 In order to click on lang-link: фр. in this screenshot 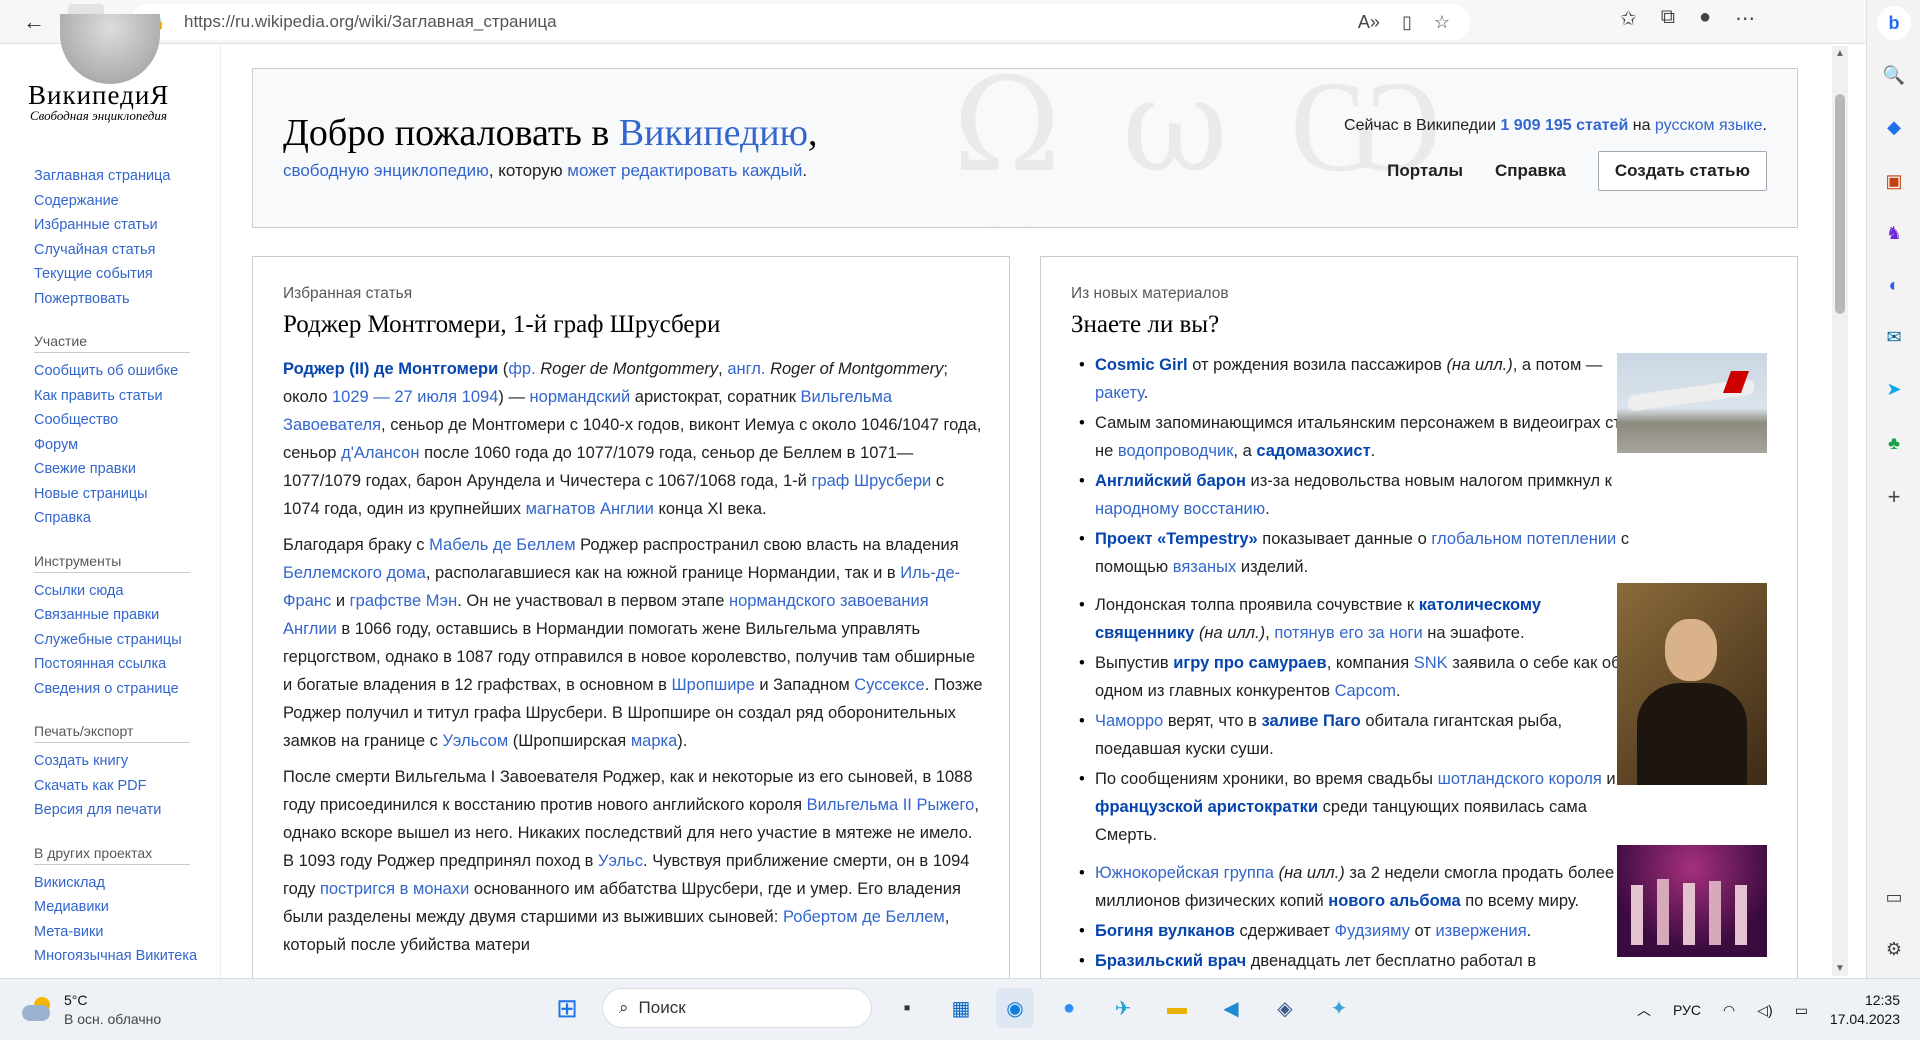, I will do `click(521, 369)`.